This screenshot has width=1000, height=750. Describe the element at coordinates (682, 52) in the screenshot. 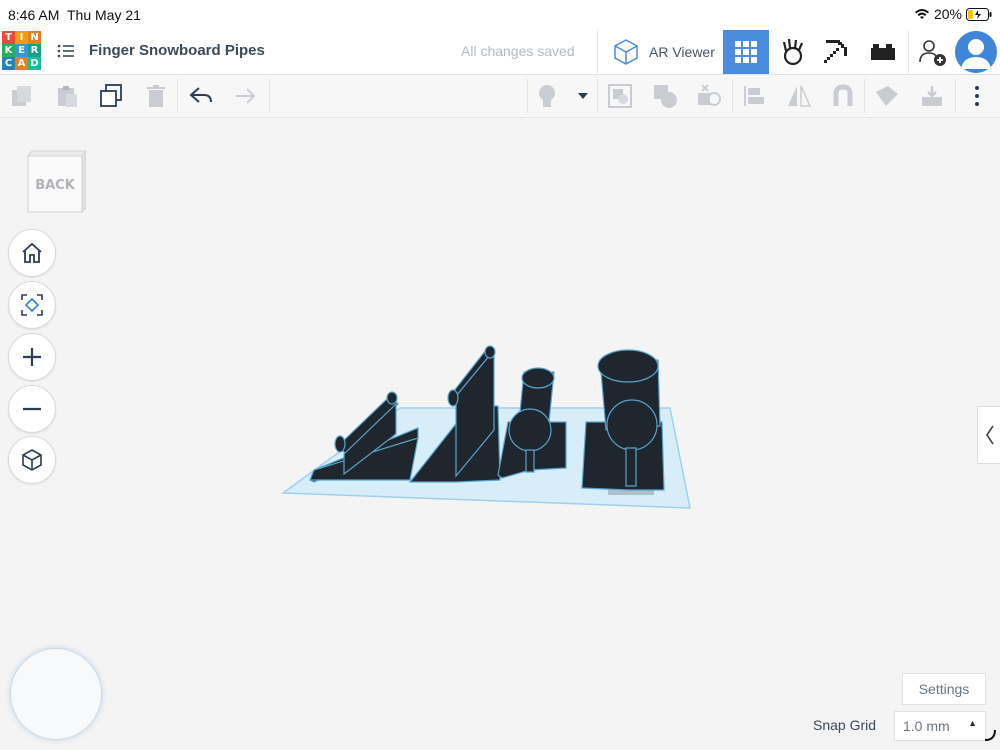

I see `ar-viewer-label: AR Viewer` at that location.